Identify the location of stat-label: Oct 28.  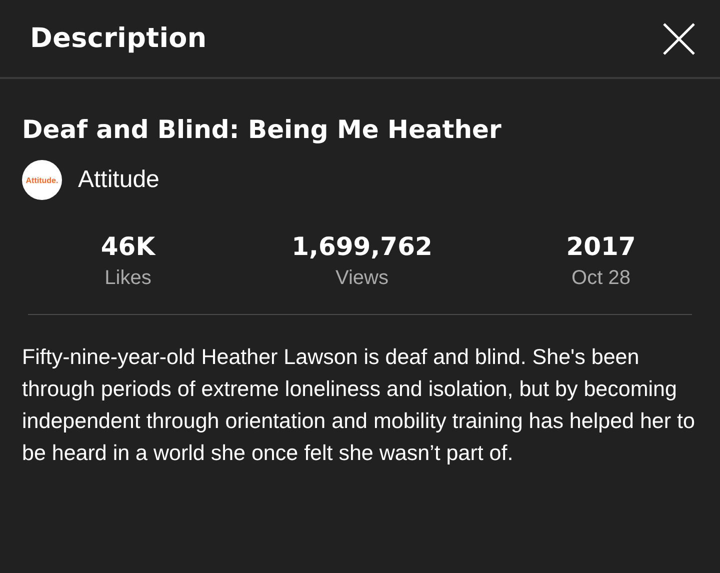
(601, 278).